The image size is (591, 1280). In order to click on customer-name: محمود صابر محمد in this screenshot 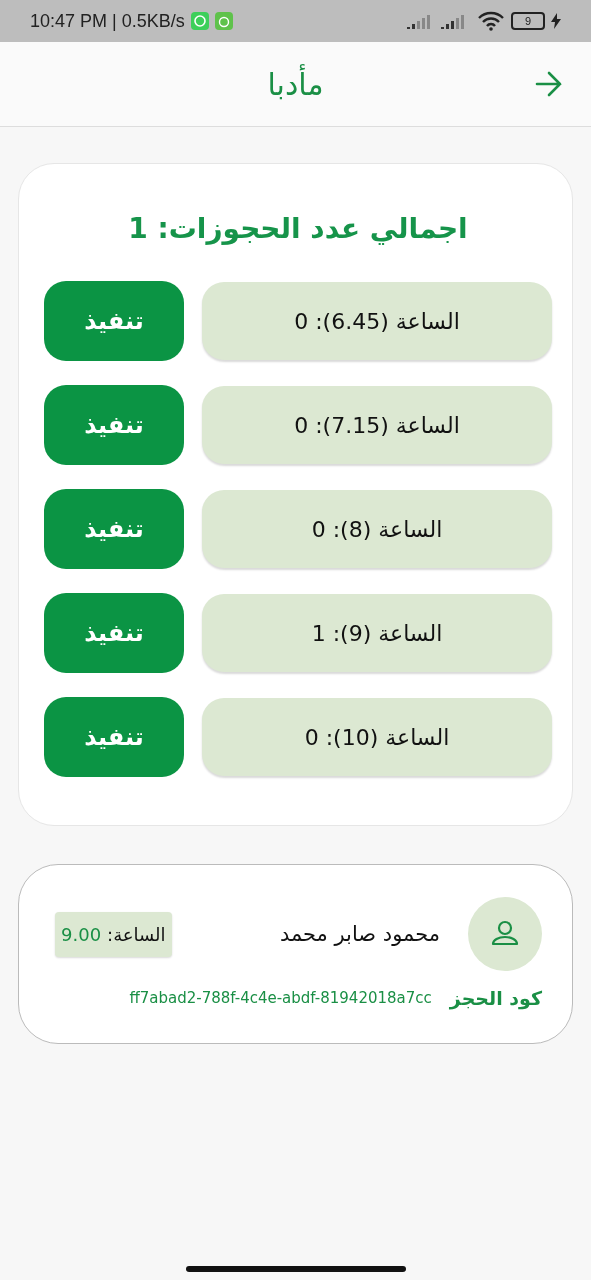, I will do `click(359, 934)`.